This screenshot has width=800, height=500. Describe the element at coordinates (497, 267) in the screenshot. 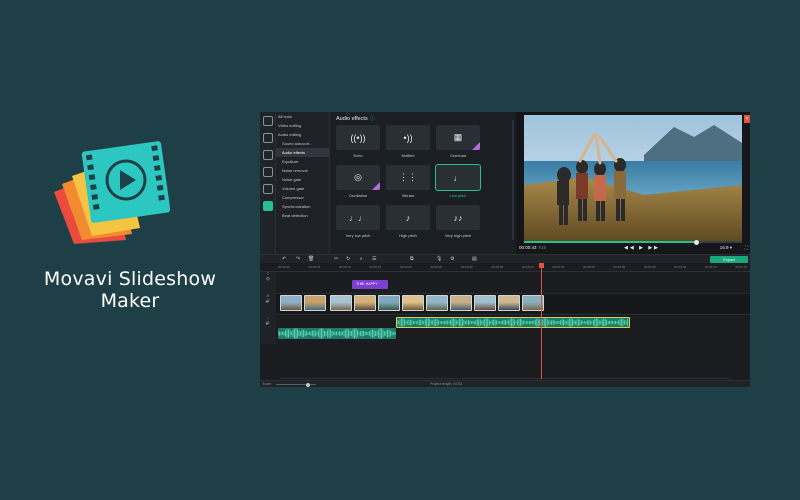

I see `ruler-tick-label: 00:00:35` at that location.